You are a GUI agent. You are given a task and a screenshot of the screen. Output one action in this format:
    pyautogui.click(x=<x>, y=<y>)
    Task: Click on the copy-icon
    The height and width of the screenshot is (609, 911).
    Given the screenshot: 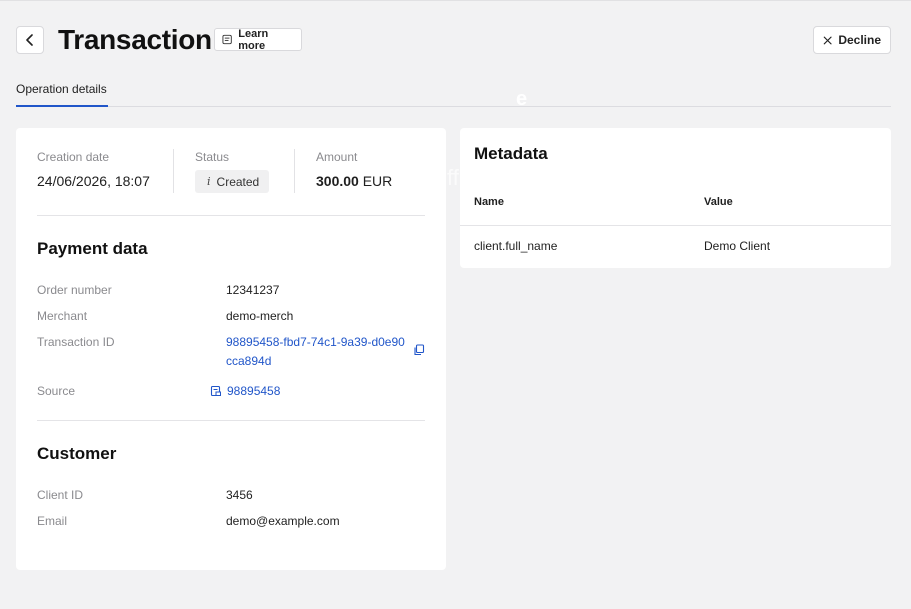 What is the action you would take?
    pyautogui.click(x=419, y=350)
    